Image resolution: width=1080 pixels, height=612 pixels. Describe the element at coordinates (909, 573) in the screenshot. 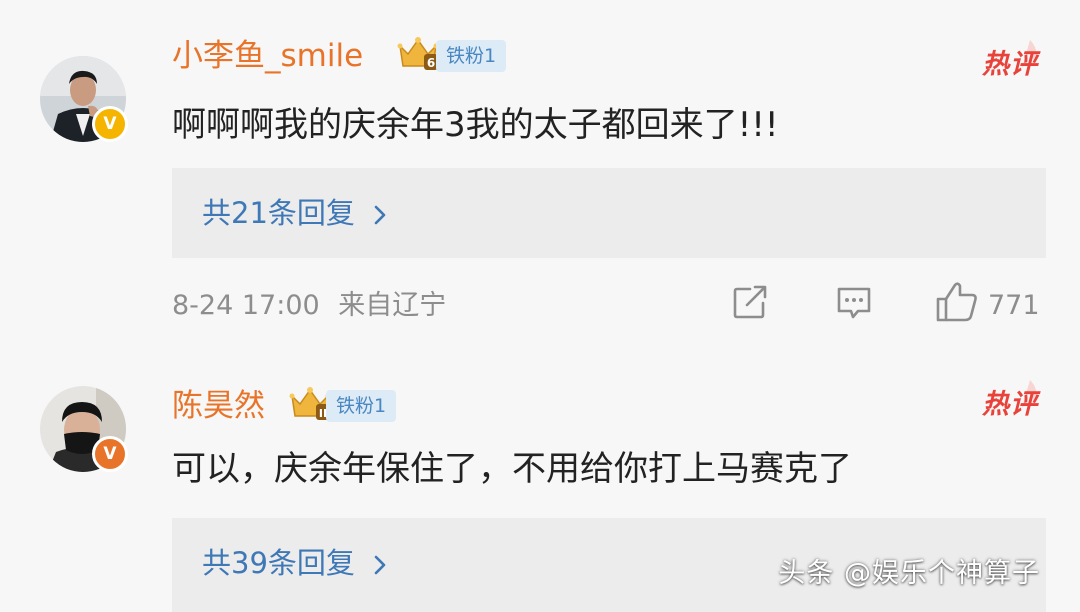

I see `watermark: 头条 @娱乐个神算子` at that location.